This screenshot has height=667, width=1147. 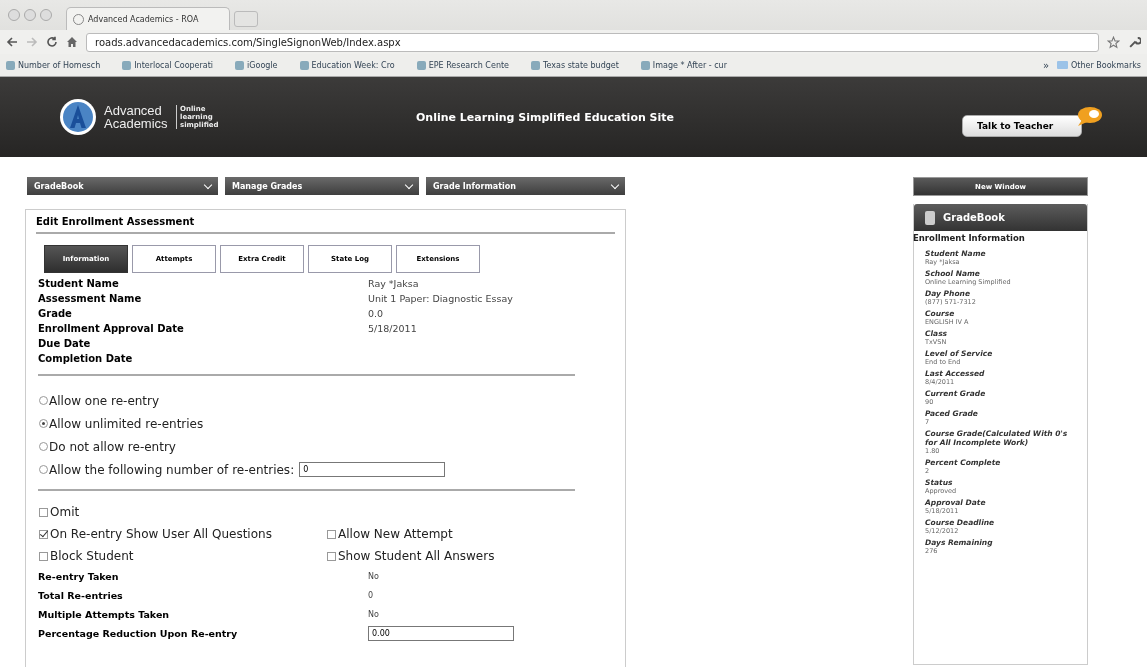 I want to click on logo-text: Advanced Academics, so click(x=136, y=117).